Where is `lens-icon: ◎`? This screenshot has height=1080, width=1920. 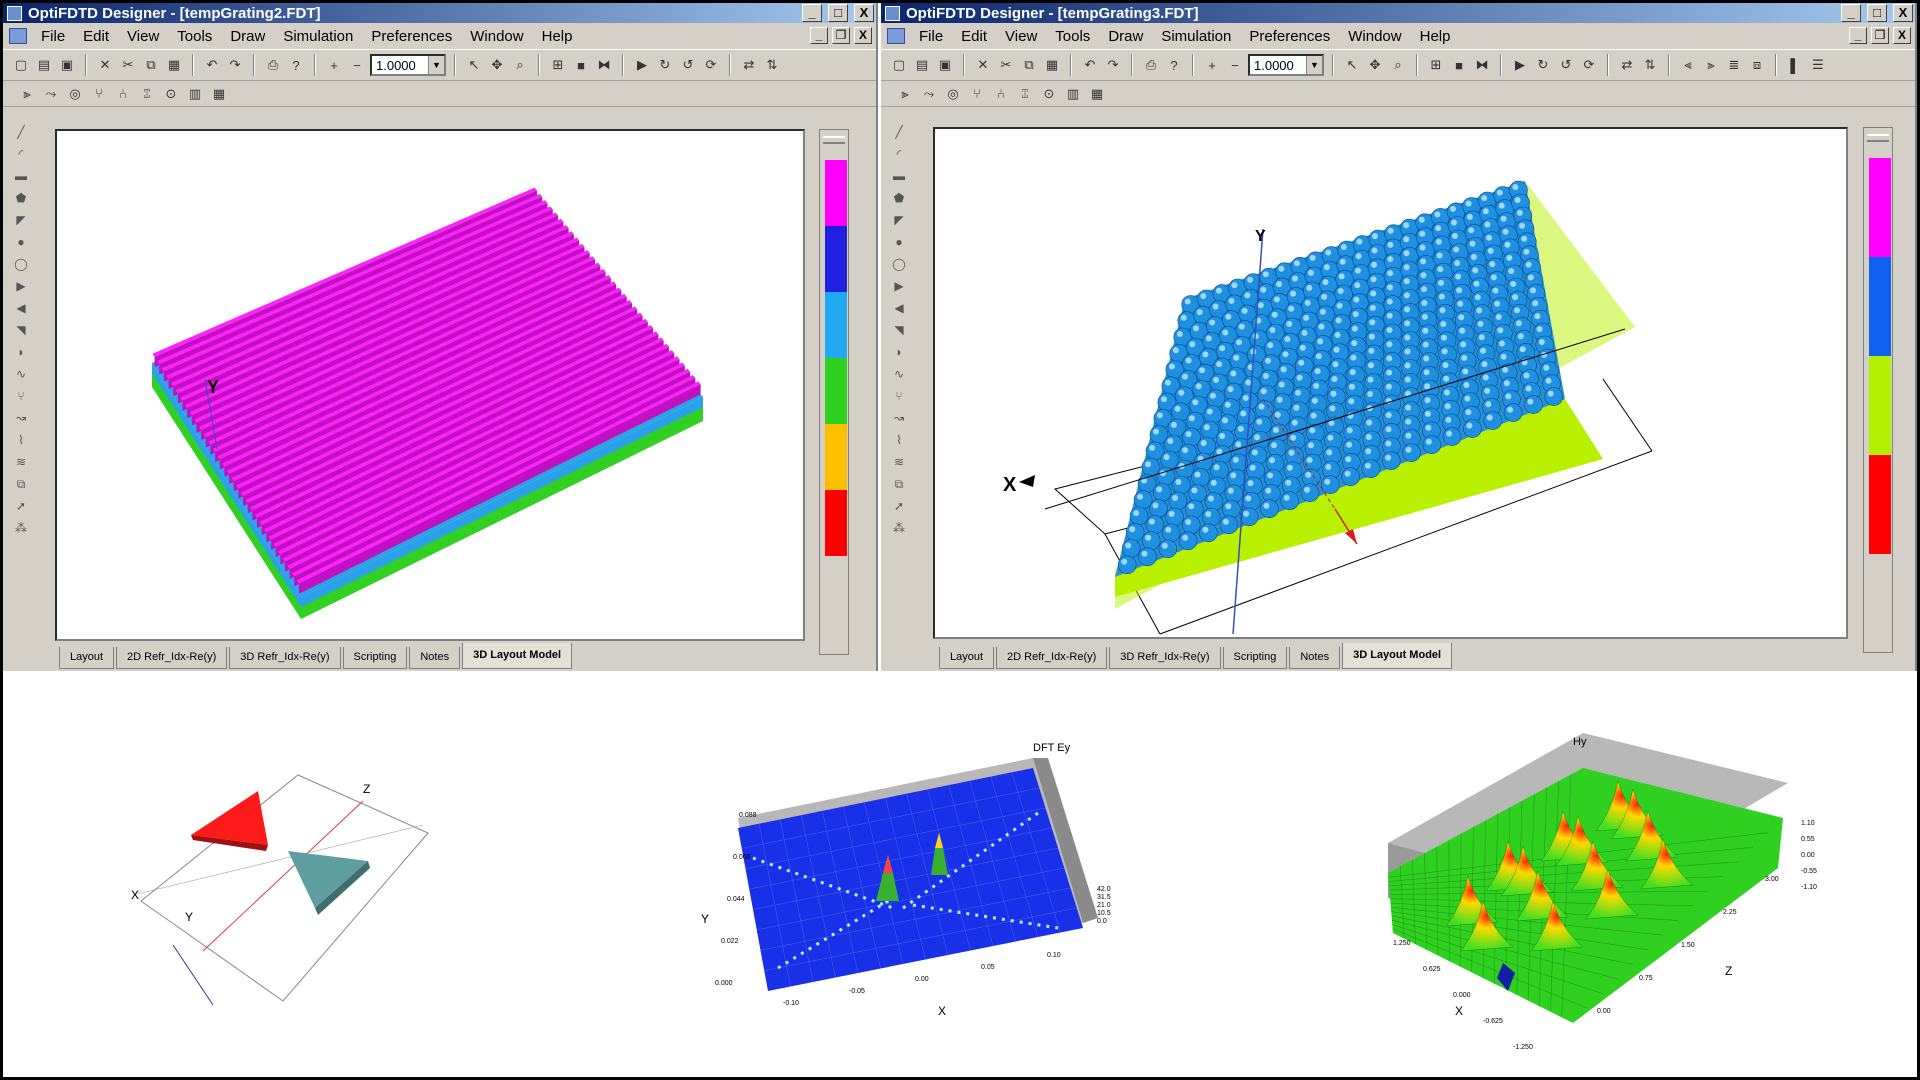 lens-icon: ◎ is located at coordinates (953, 94).